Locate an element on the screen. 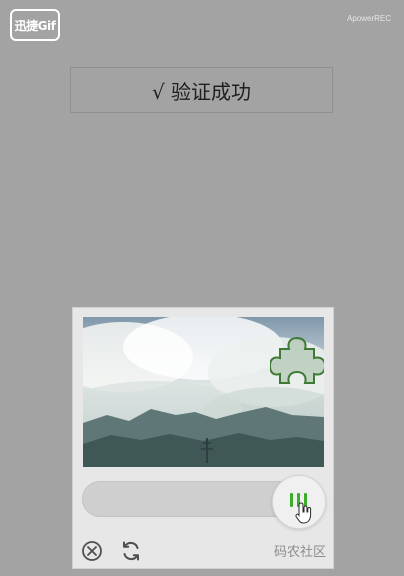 Image resolution: width=404 pixels, height=576 pixels. refresh-icon is located at coordinates (131, 551).